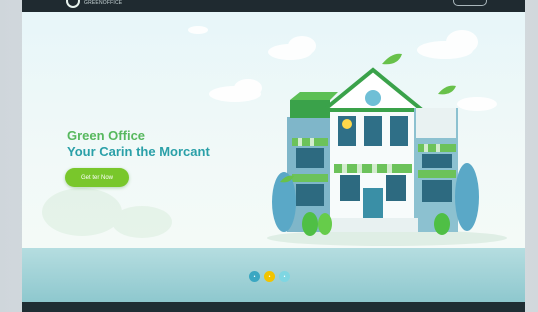  What do you see at coordinates (97, 177) in the screenshot?
I see `get-started-button: Get ter Now` at bounding box center [97, 177].